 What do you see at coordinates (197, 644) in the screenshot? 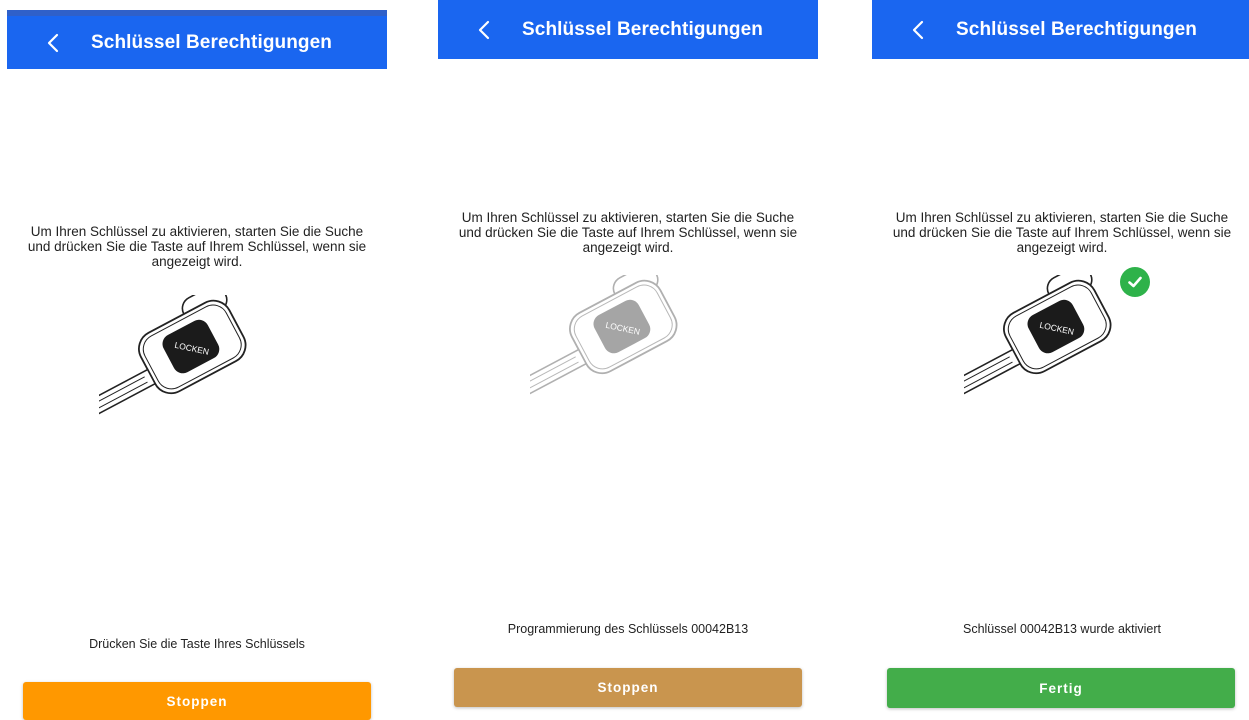
I see `status-text: Drücken Sie die Taste Ihres Schlüssels` at bounding box center [197, 644].